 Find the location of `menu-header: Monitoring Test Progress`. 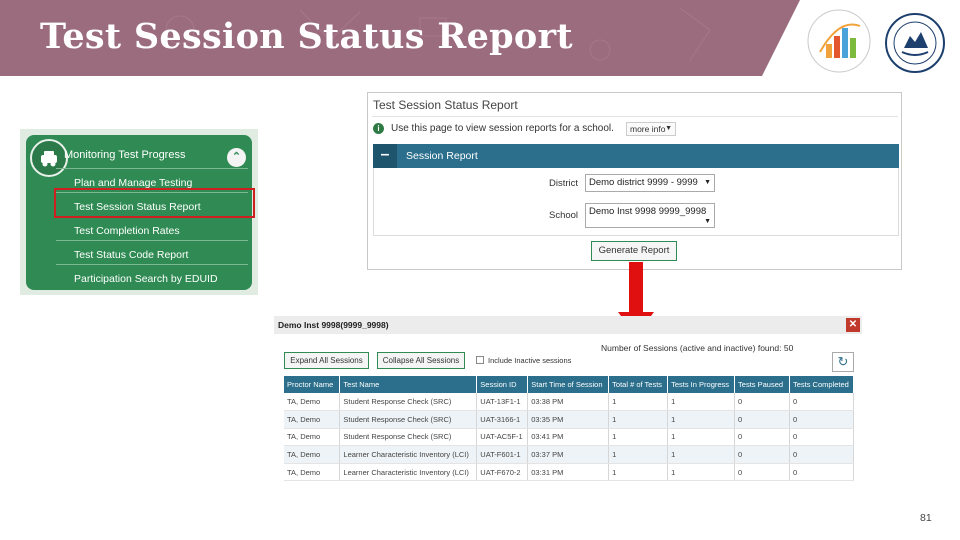

menu-header: Monitoring Test Progress is located at coordinates (124, 155).